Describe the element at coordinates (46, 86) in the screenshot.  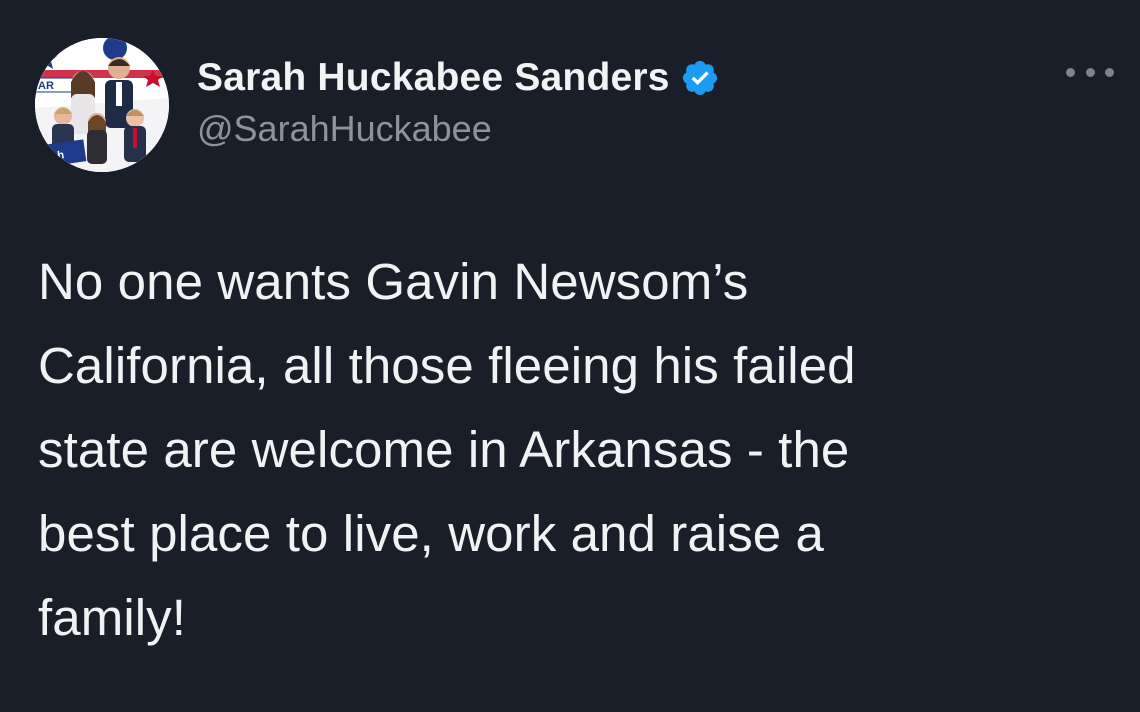
I see `avatar-sign-top: AR` at that location.